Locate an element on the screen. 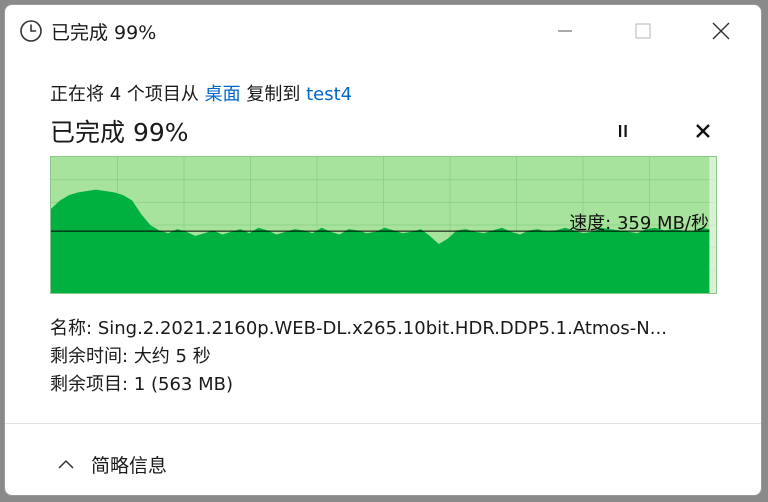  copy-description: 正在将 4 个项目从 桌面 复制到 test4 is located at coordinates (201, 93).